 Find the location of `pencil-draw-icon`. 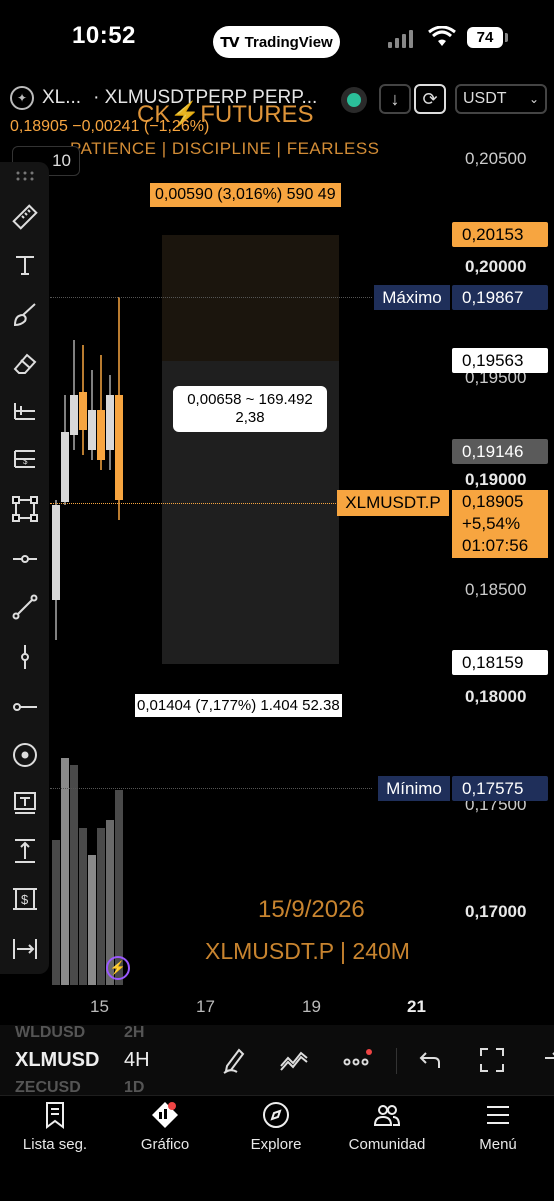

pencil-draw-icon is located at coordinates (234, 1060).